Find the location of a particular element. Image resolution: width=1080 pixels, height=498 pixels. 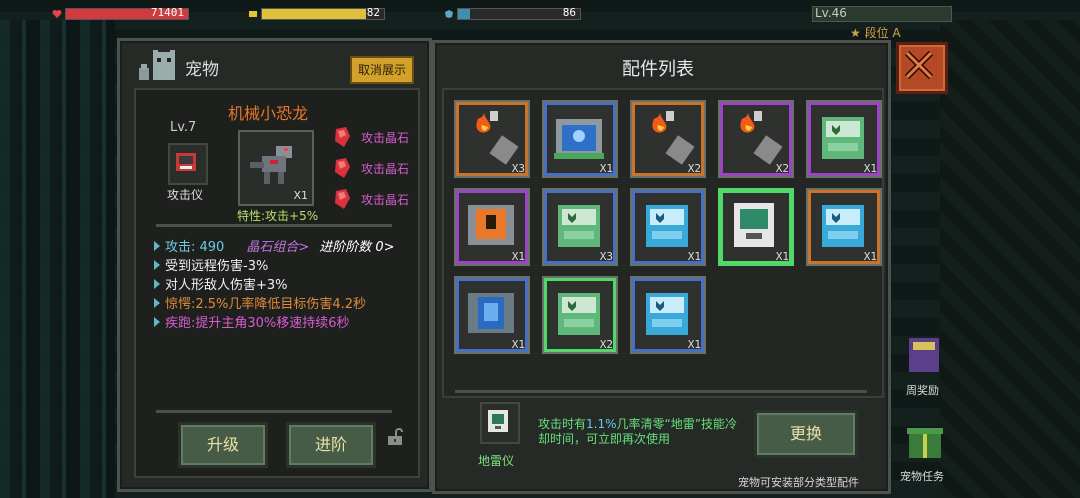

gem-combo-link: 晶石组合> is located at coordinates (277, 245).